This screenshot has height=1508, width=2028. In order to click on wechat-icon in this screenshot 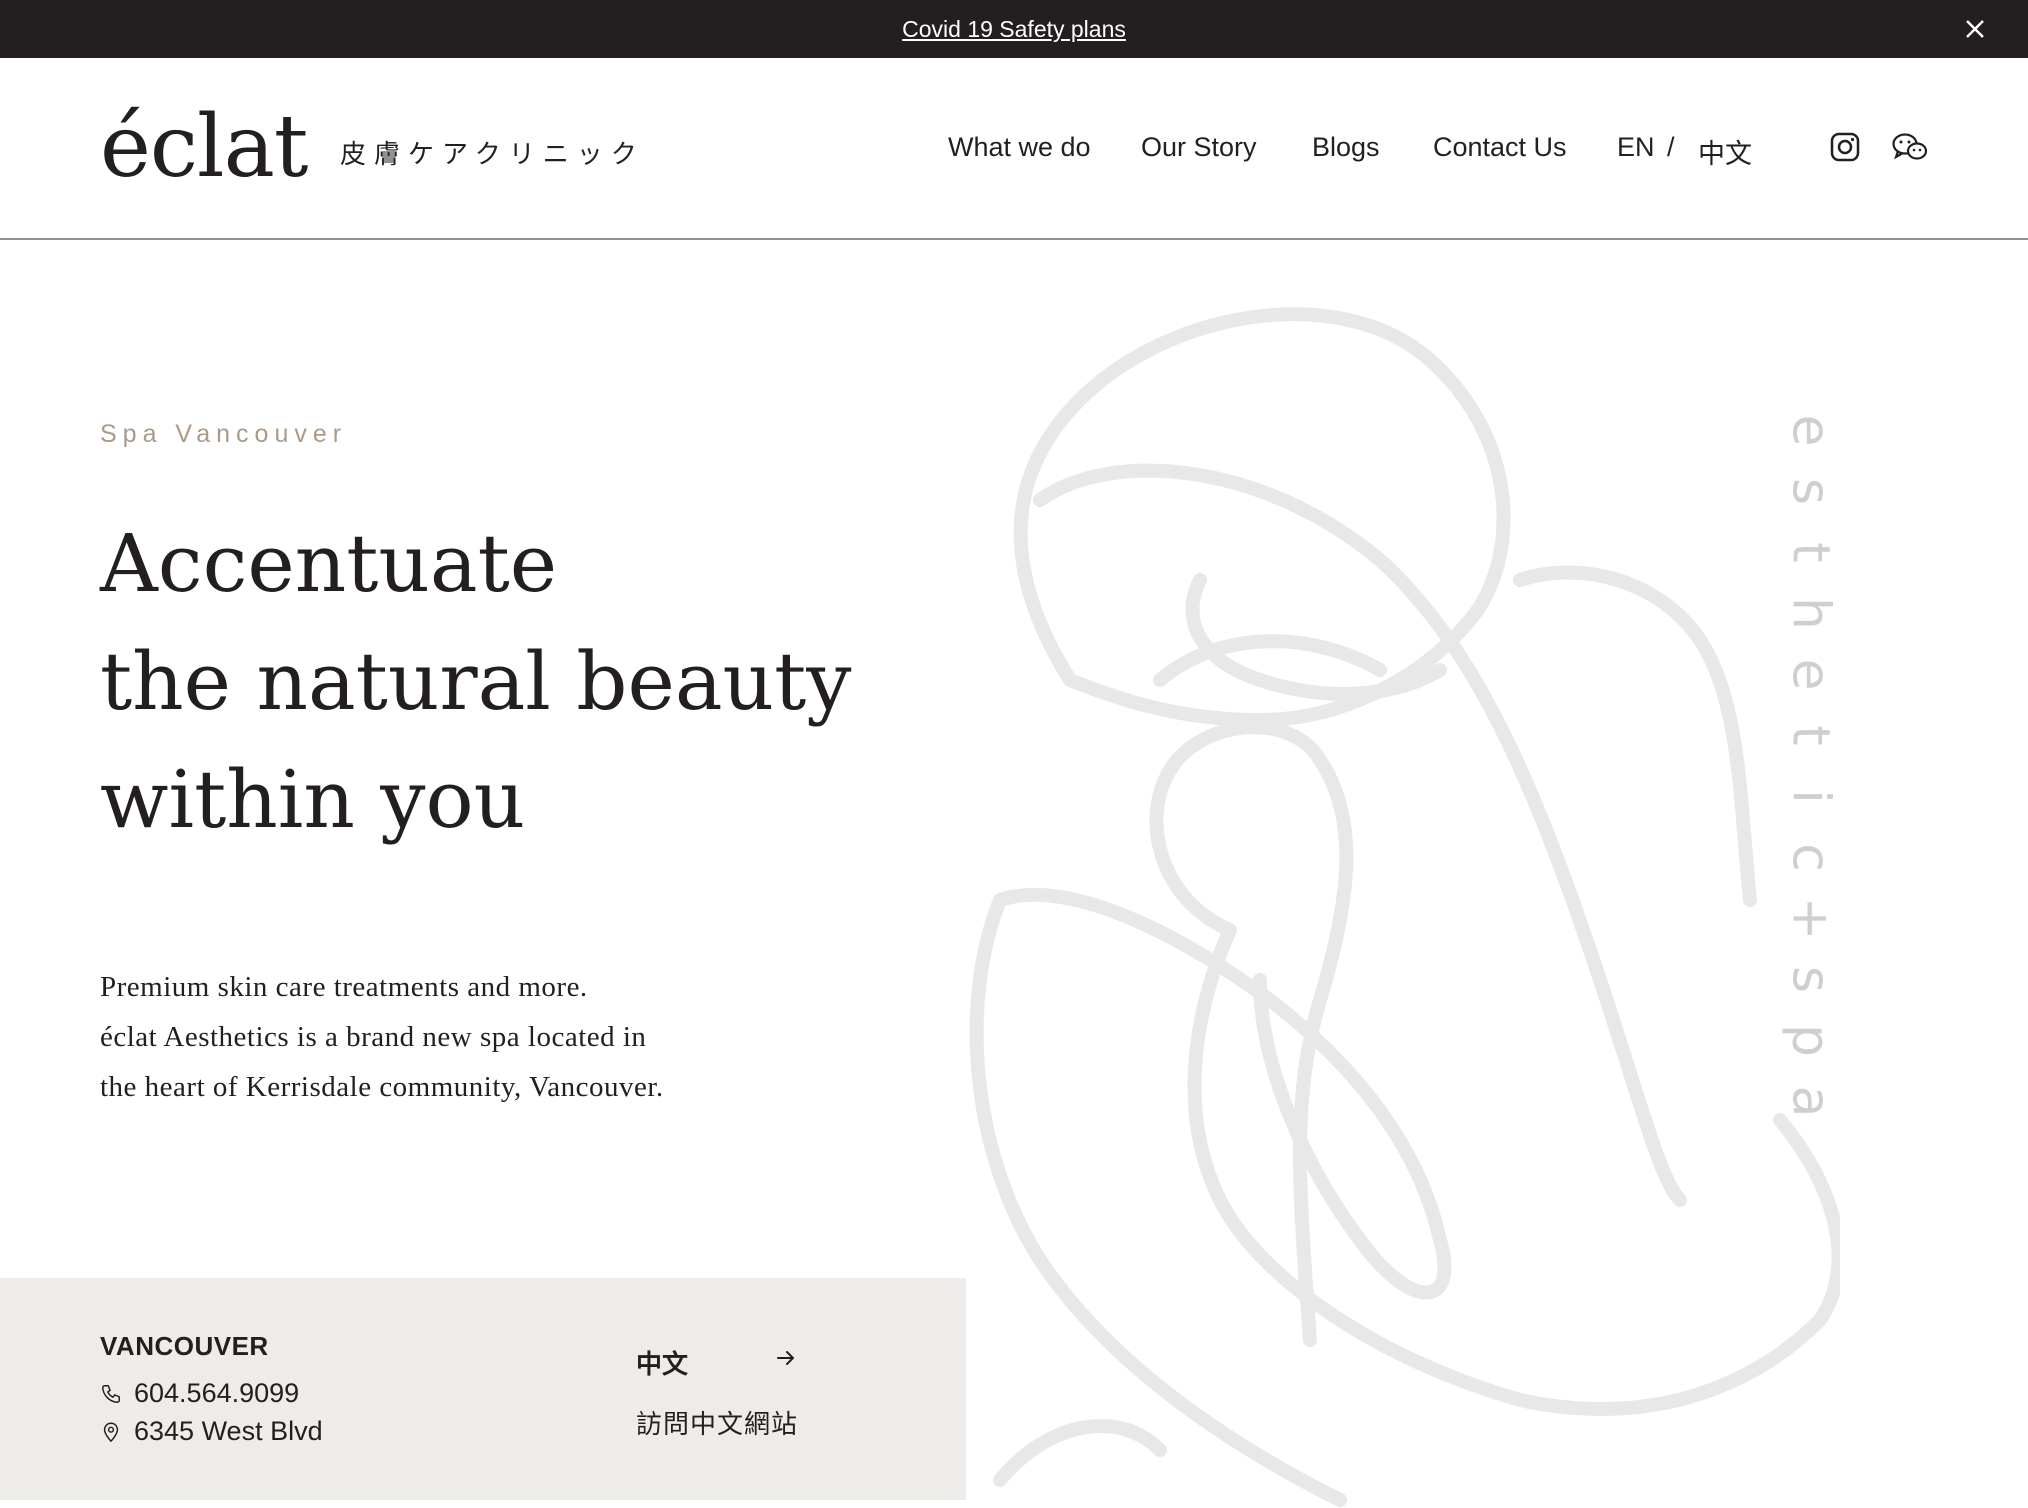, I will do `click(1910, 147)`.